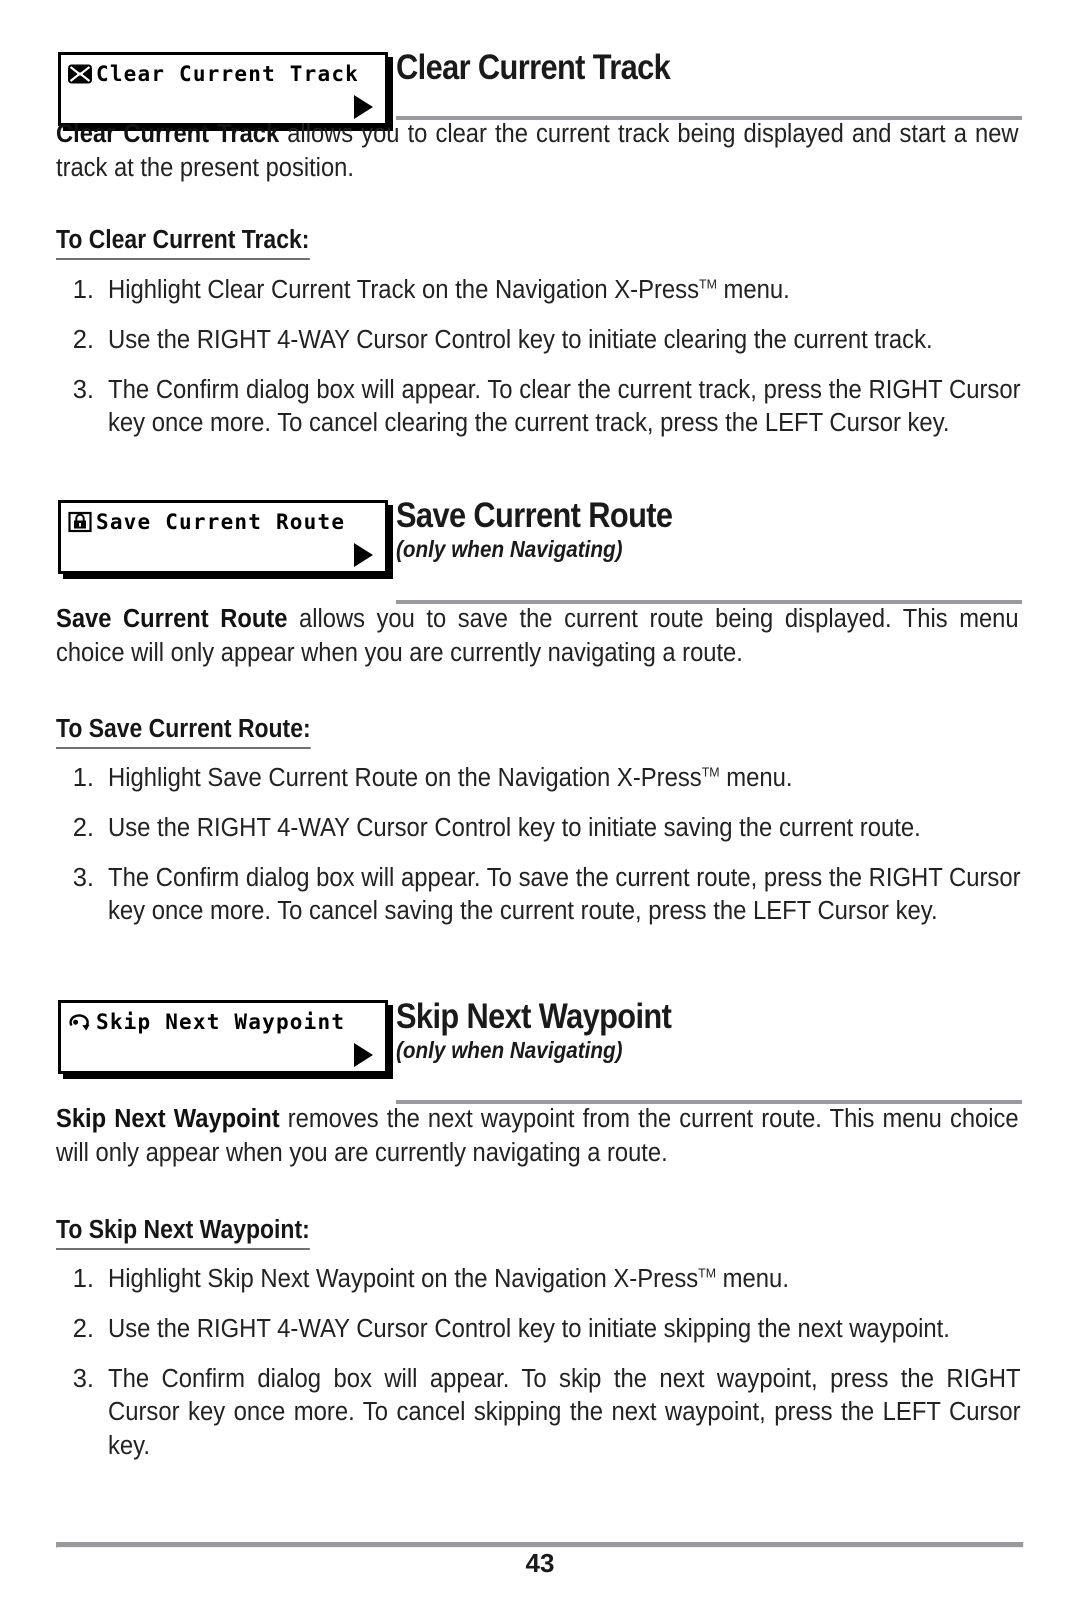 The width and height of the screenshot is (1080, 1620). What do you see at coordinates (80, 522) in the screenshot?
I see `padlock-icon` at bounding box center [80, 522].